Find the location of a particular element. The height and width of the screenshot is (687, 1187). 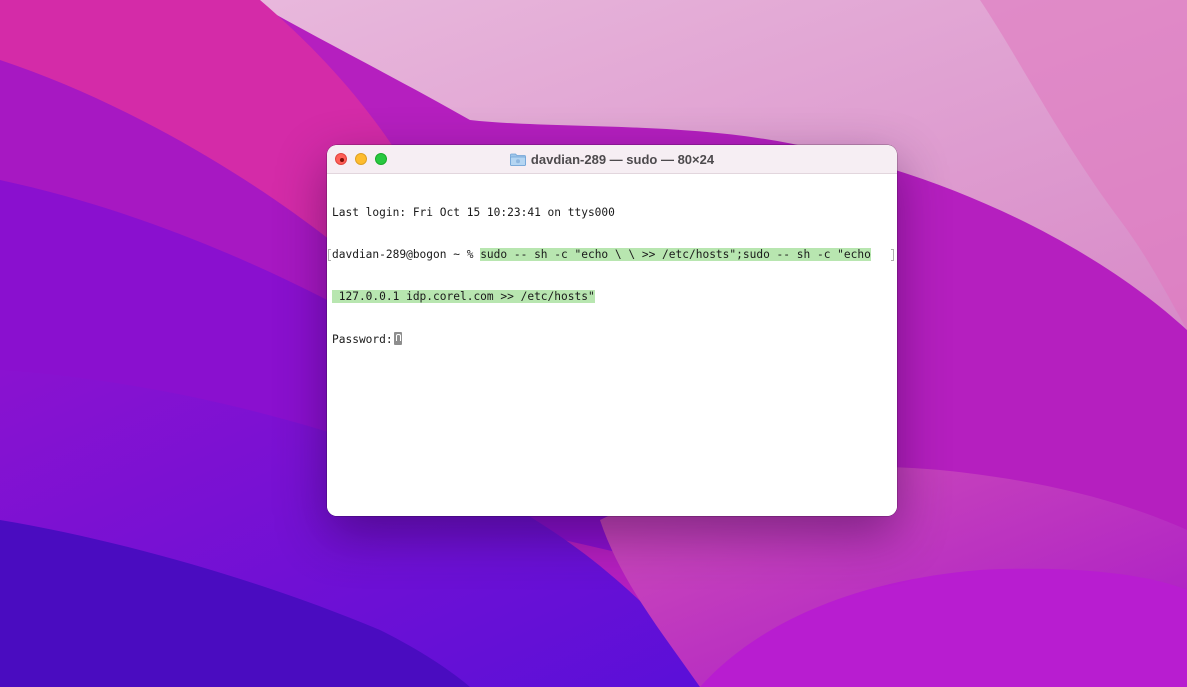

window-titlebar: davdian-289 — sudo — 80×24 is located at coordinates (612, 159).